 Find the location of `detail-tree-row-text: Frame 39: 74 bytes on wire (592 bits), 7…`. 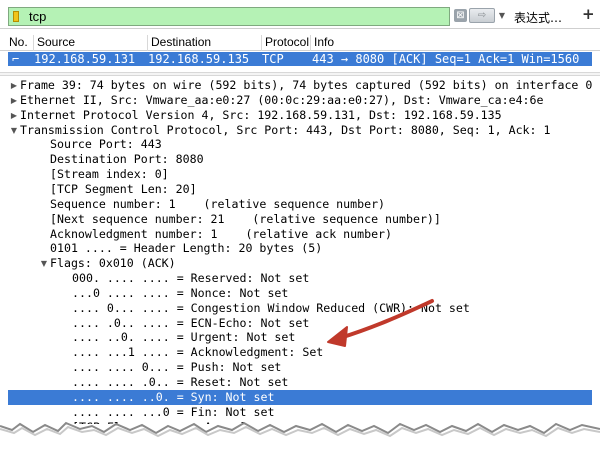

detail-tree-row-text: Frame 39: 74 bytes on wire (592 bits), 7… is located at coordinates (306, 85).